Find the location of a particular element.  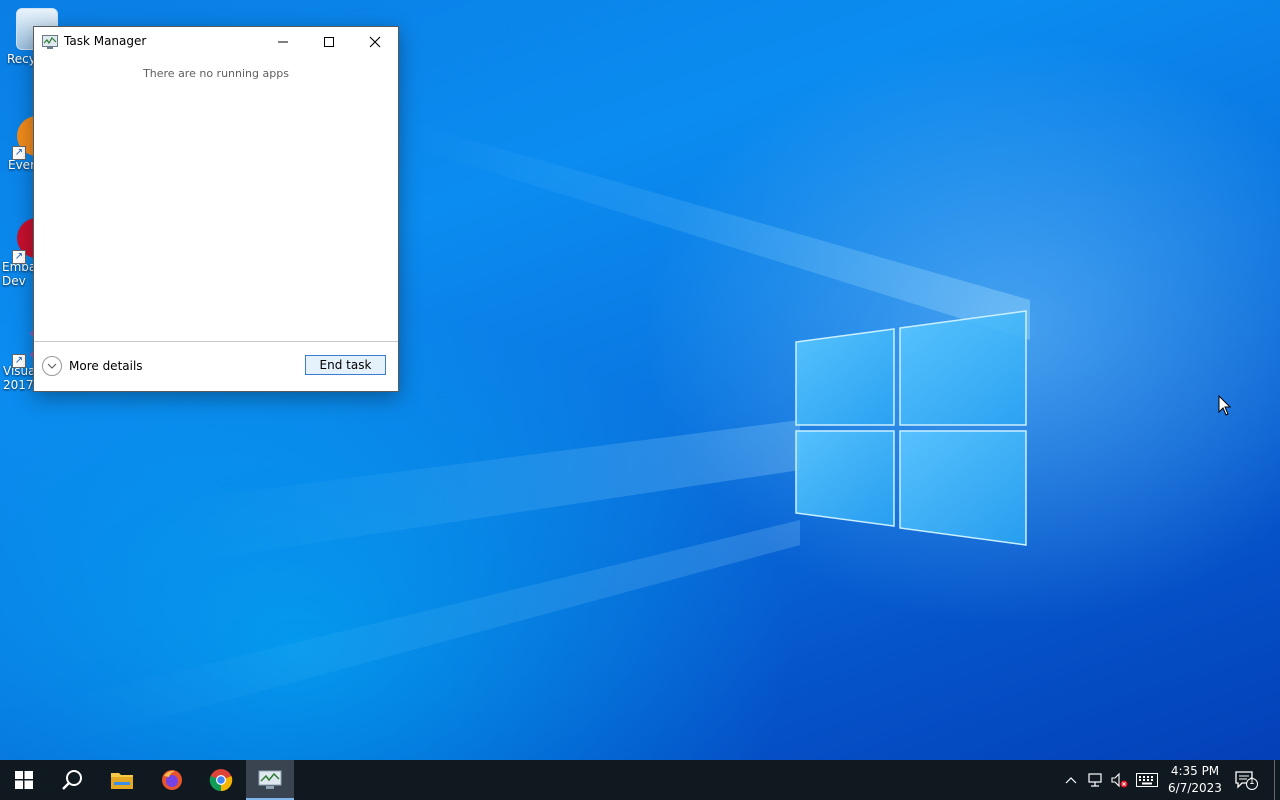

mouse-cursor-icon is located at coordinates (1225, 405).